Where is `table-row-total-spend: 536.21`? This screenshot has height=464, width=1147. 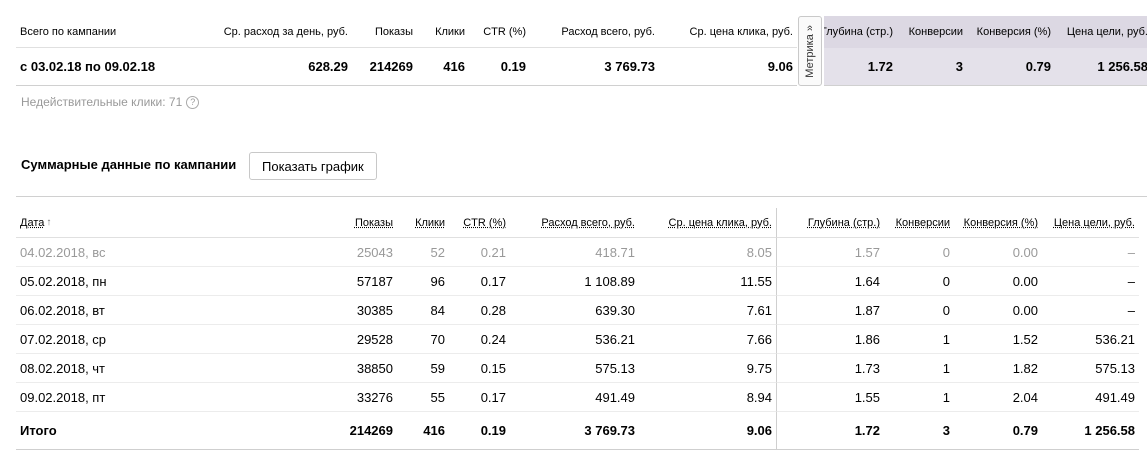
table-row-total-spend: 536.21 is located at coordinates (574, 339).